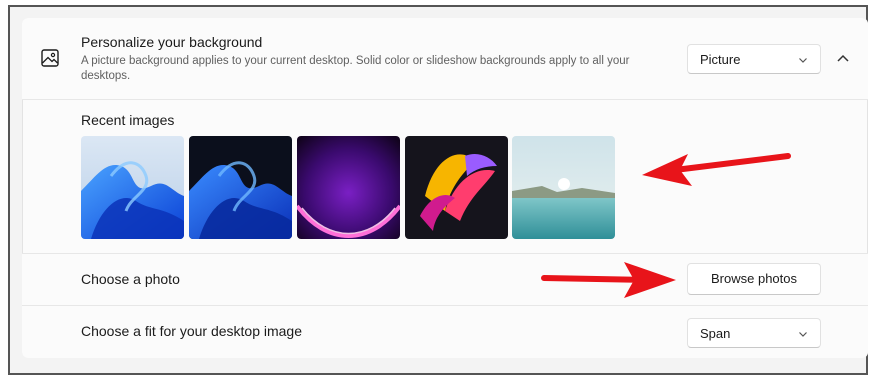 The width and height of the screenshot is (870, 376). Describe the element at coordinates (192, 331) in the screenshot. I see `choose-fit-label: Choose a fit for your desktop image` at that location.